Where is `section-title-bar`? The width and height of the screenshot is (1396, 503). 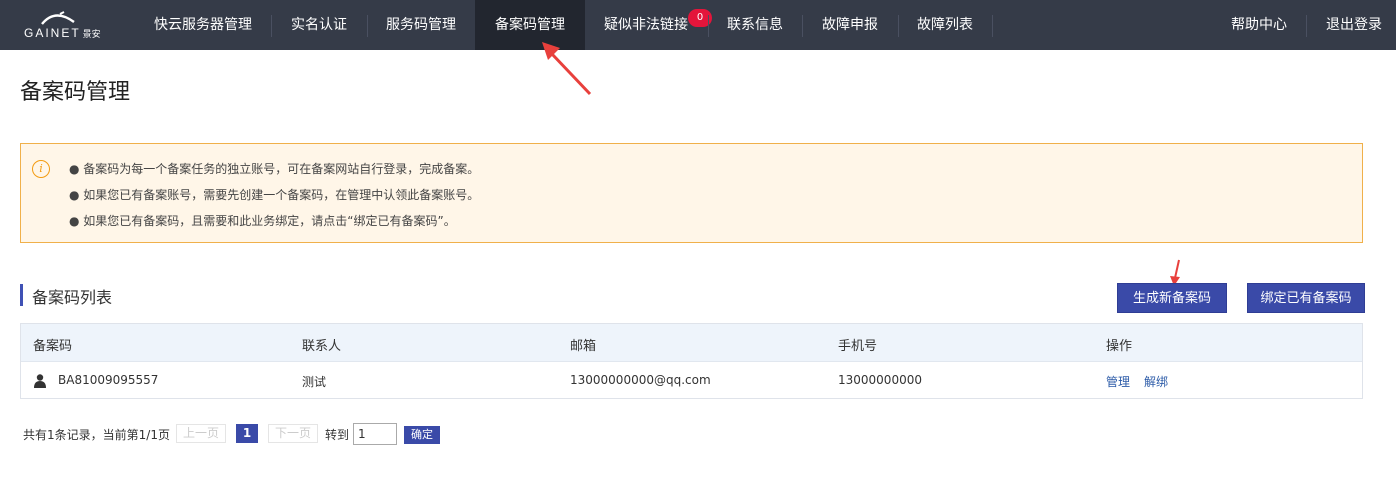 section-title-bar is located at coordinates (21, 295).